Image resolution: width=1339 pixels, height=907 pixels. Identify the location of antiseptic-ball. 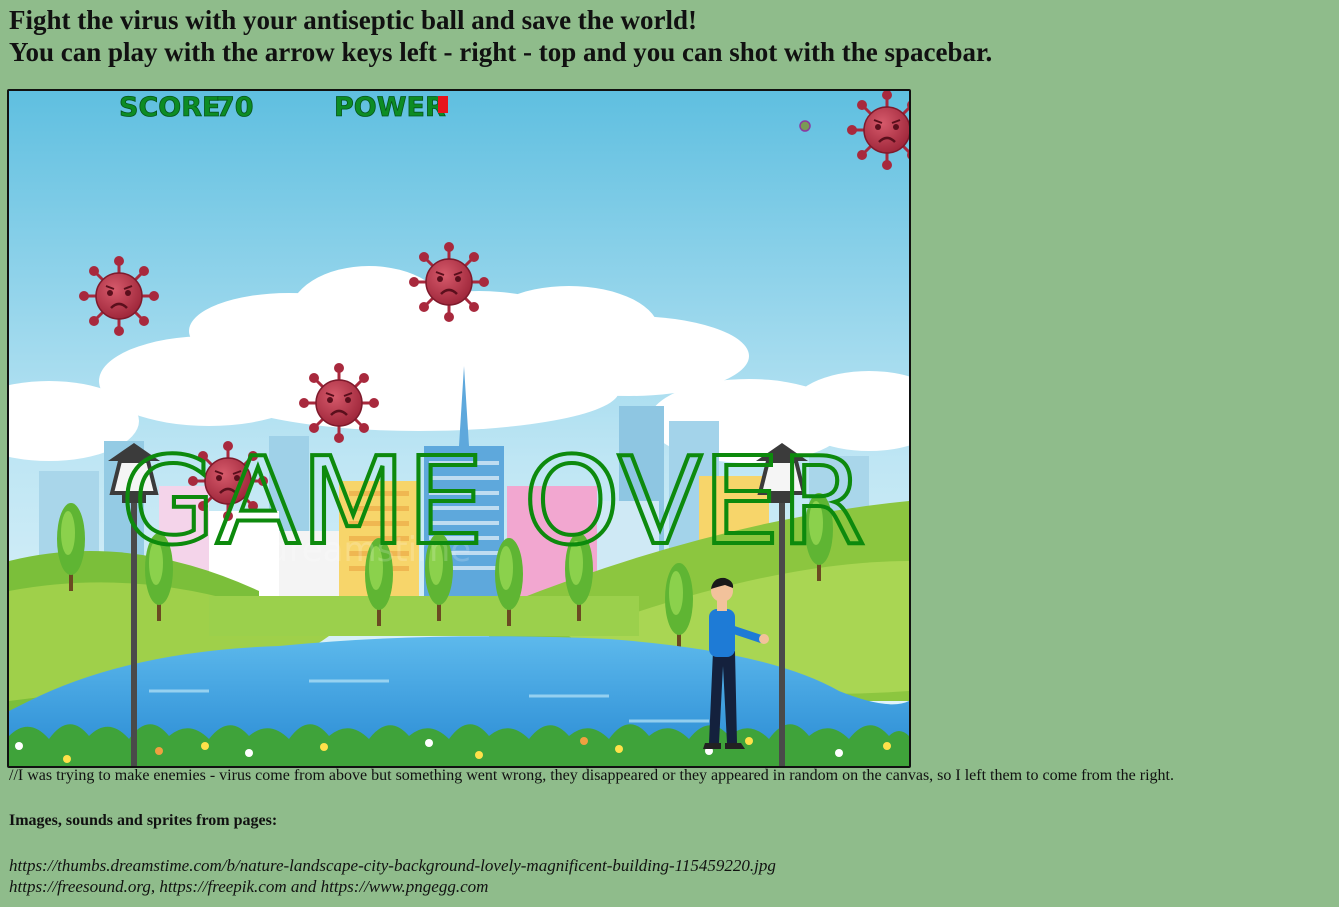
(805, 126).